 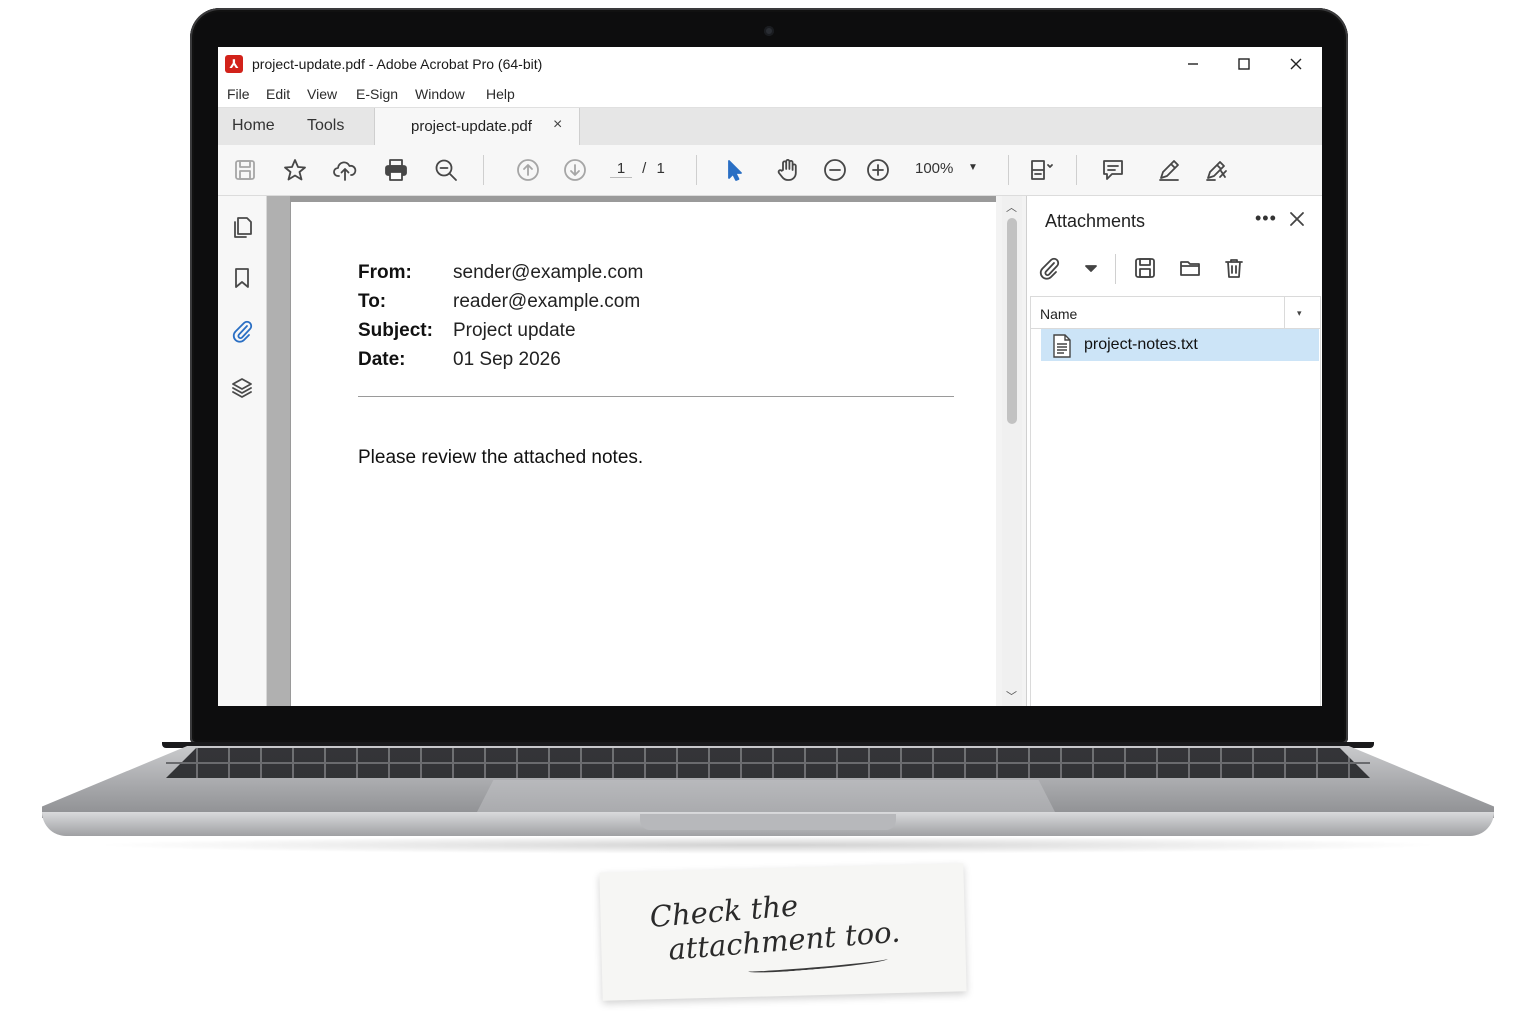 I want to click on chevron-down-icon: ▼, so click(x=973, y=167).